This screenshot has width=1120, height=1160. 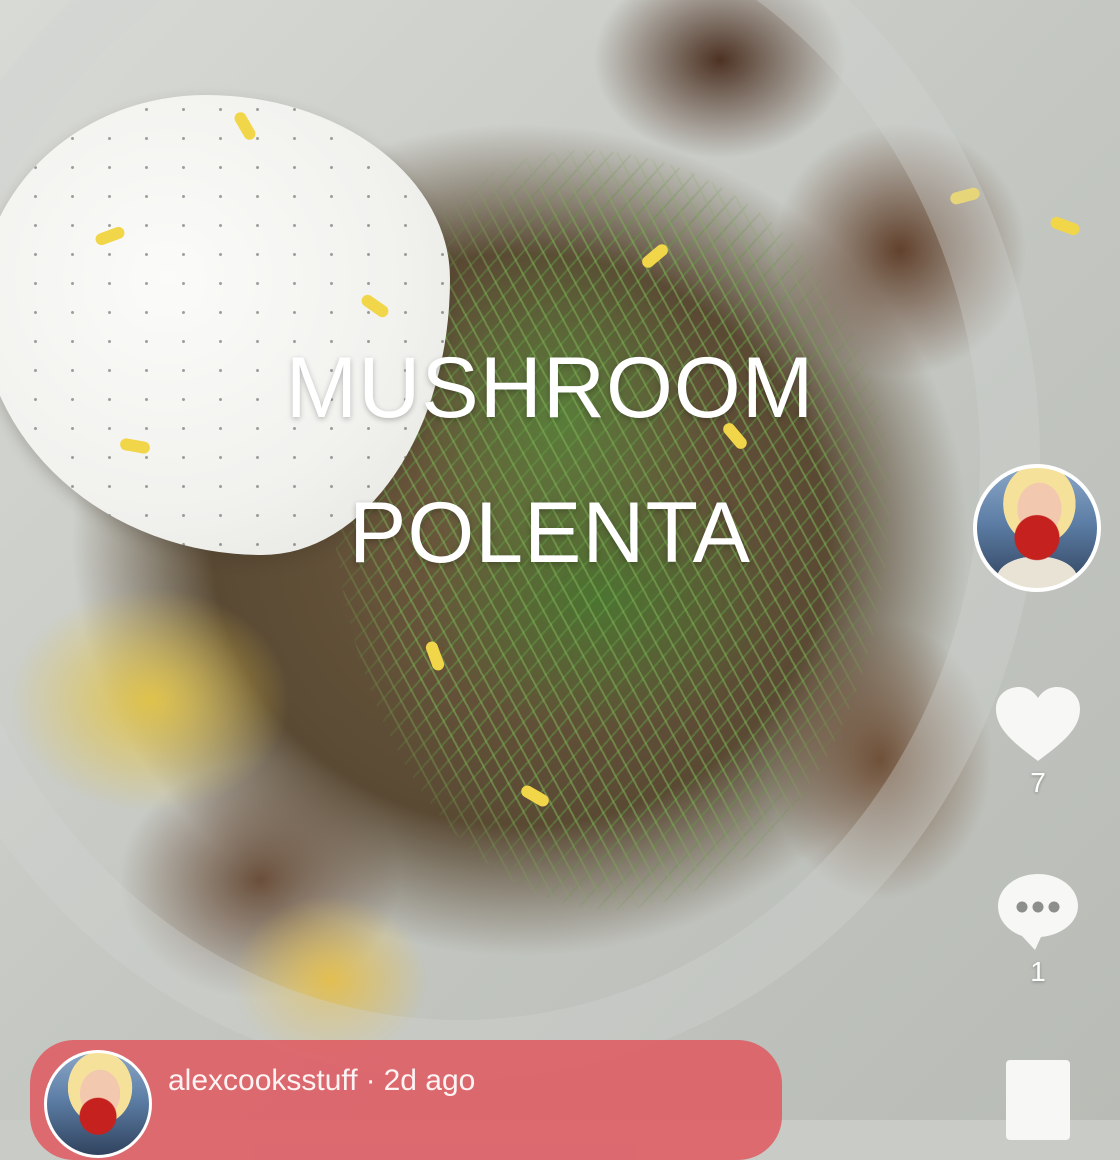 What do you see at coordinates (1038, 971) in the screenshot?
I see `comment-count: 1` at bounding box center [1038, 971].